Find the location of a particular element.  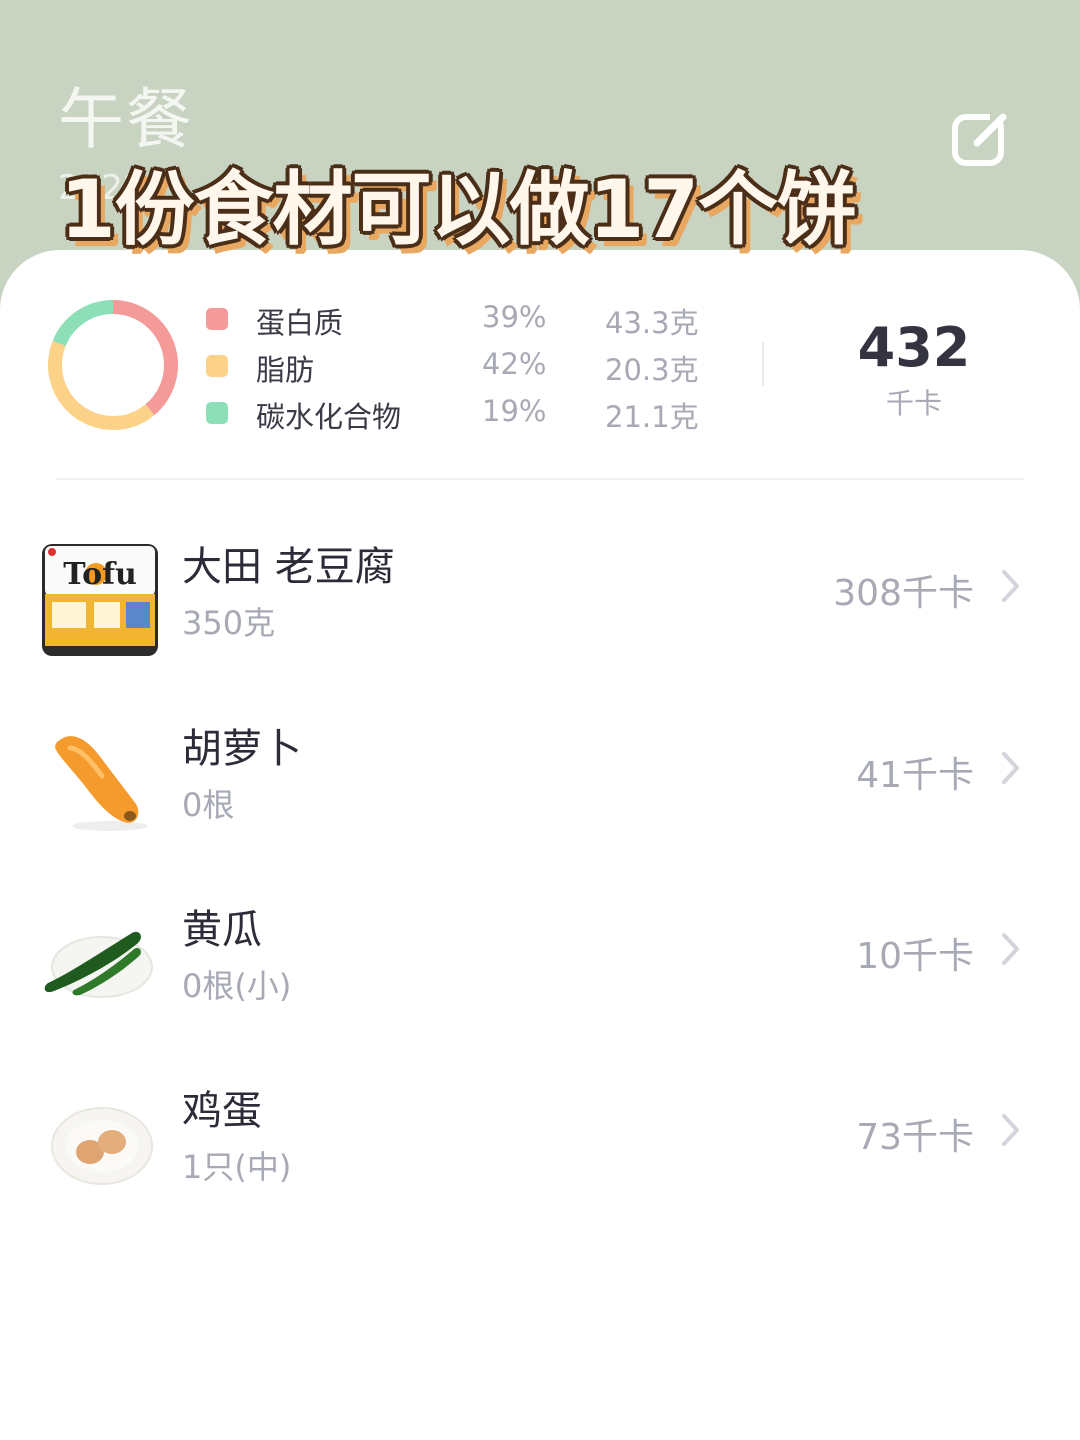

macro-name: 蛋白质 is located at coordinates (300, 323).